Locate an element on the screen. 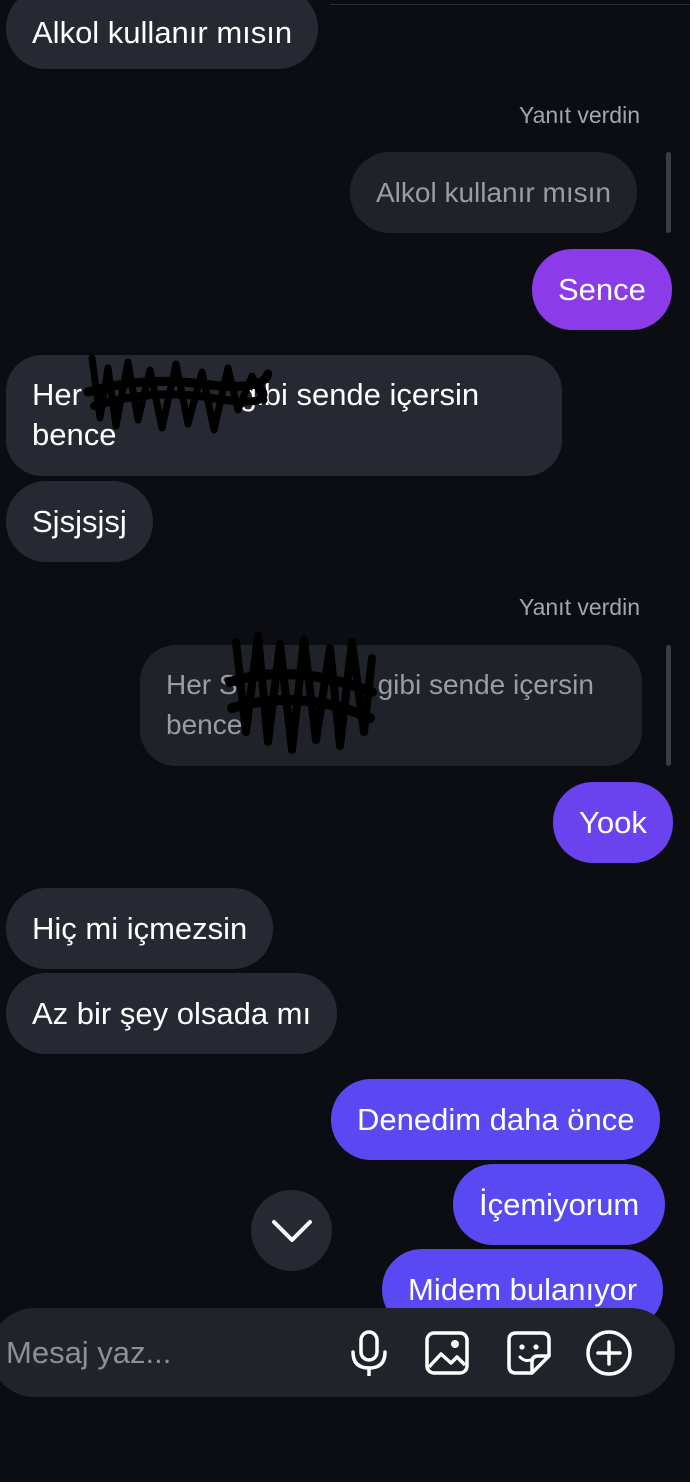 The height and width of the screenshot is (1482, 690). microphone-button is located at coordinates (369, 1353).